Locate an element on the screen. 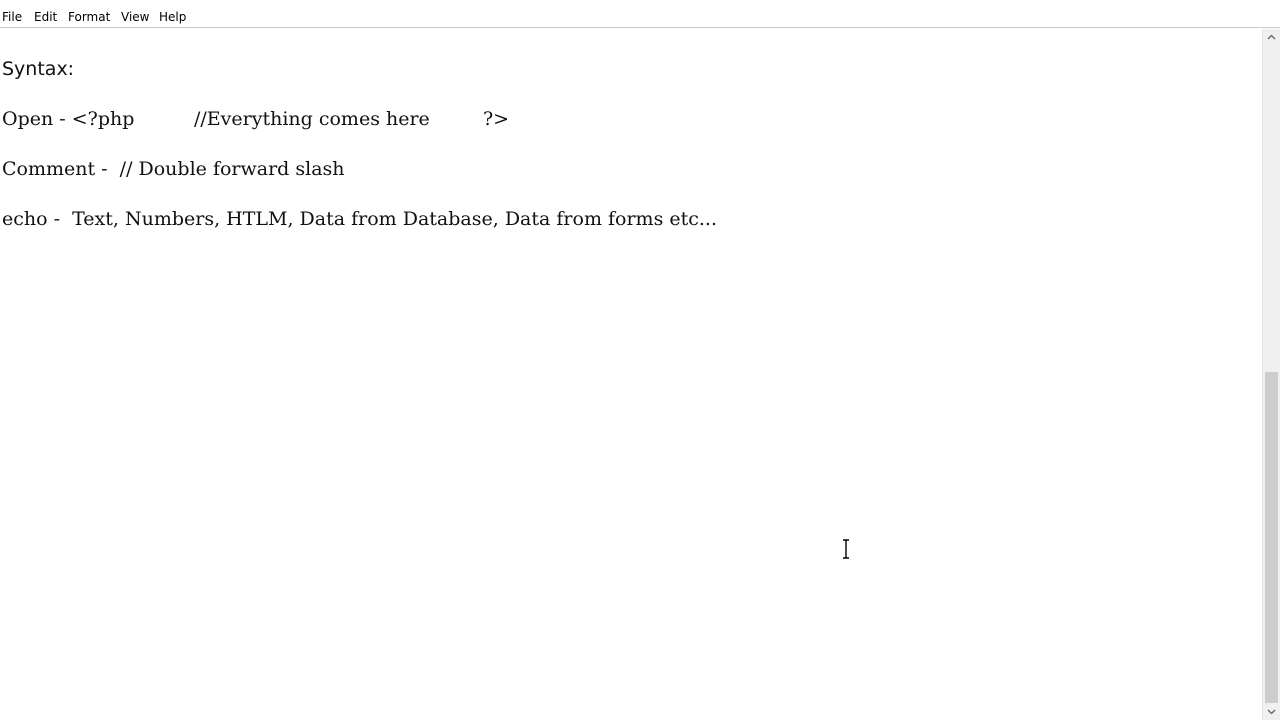  open-close-tag: ?> is located at coordinates (496, 119).